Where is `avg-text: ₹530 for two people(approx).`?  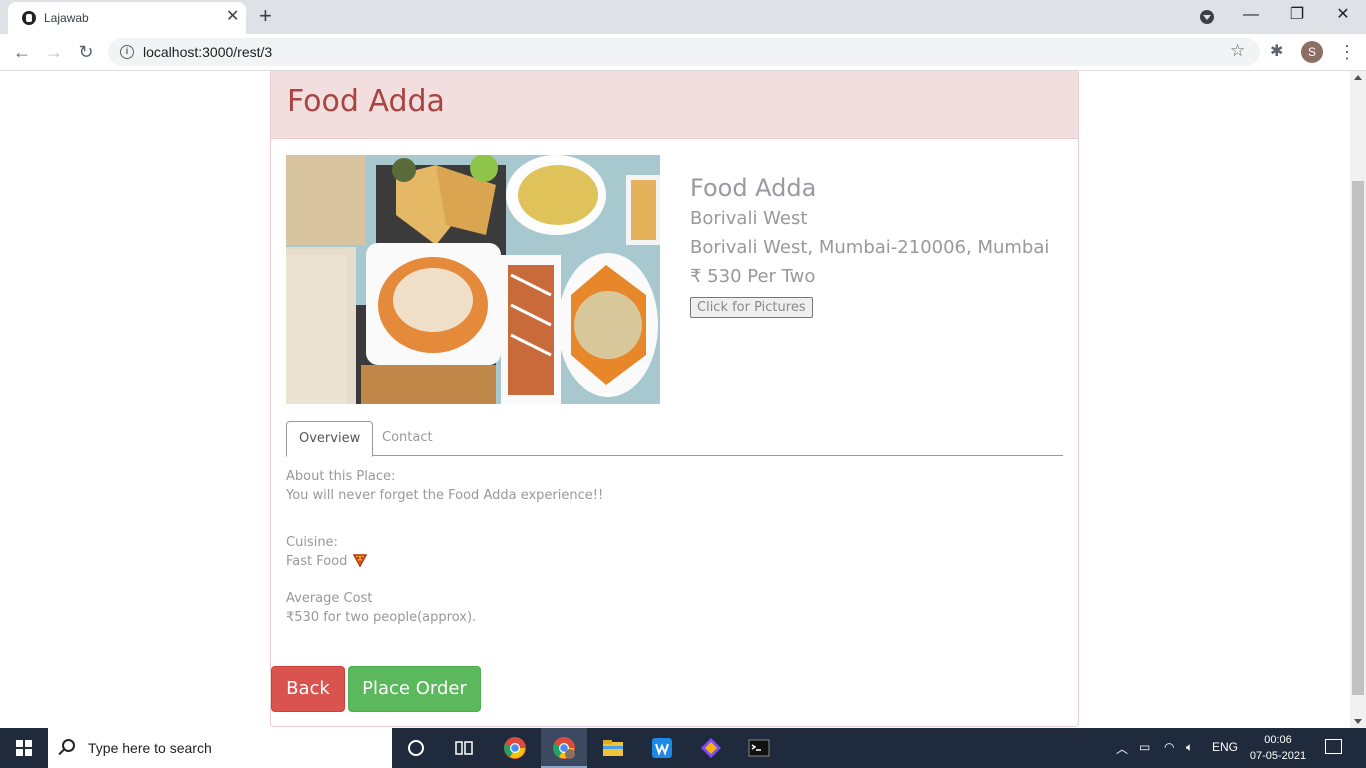
avg-text: ₹530 for two people(approx). is located at coordinates (381, 617).